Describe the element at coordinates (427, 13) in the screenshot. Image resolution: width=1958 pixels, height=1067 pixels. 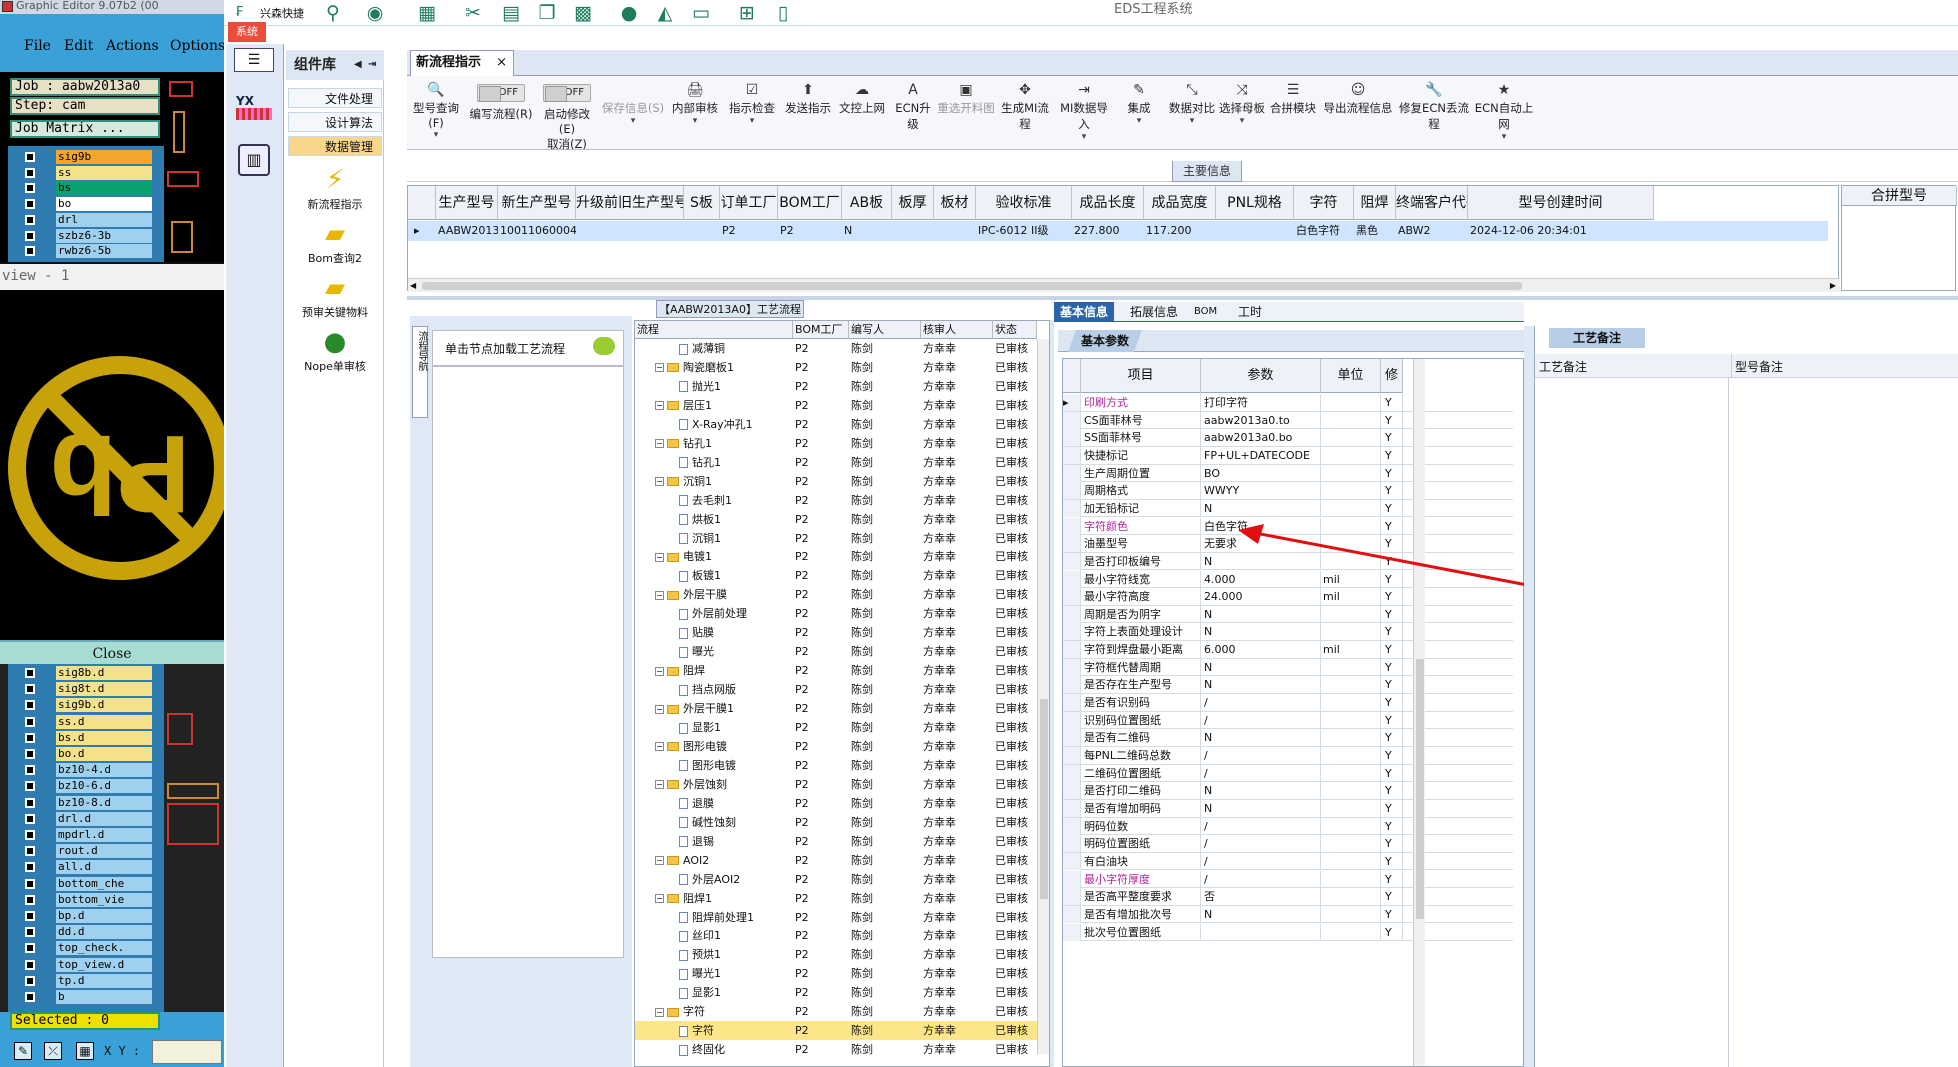
I see `table-icon: ▦` at that location.